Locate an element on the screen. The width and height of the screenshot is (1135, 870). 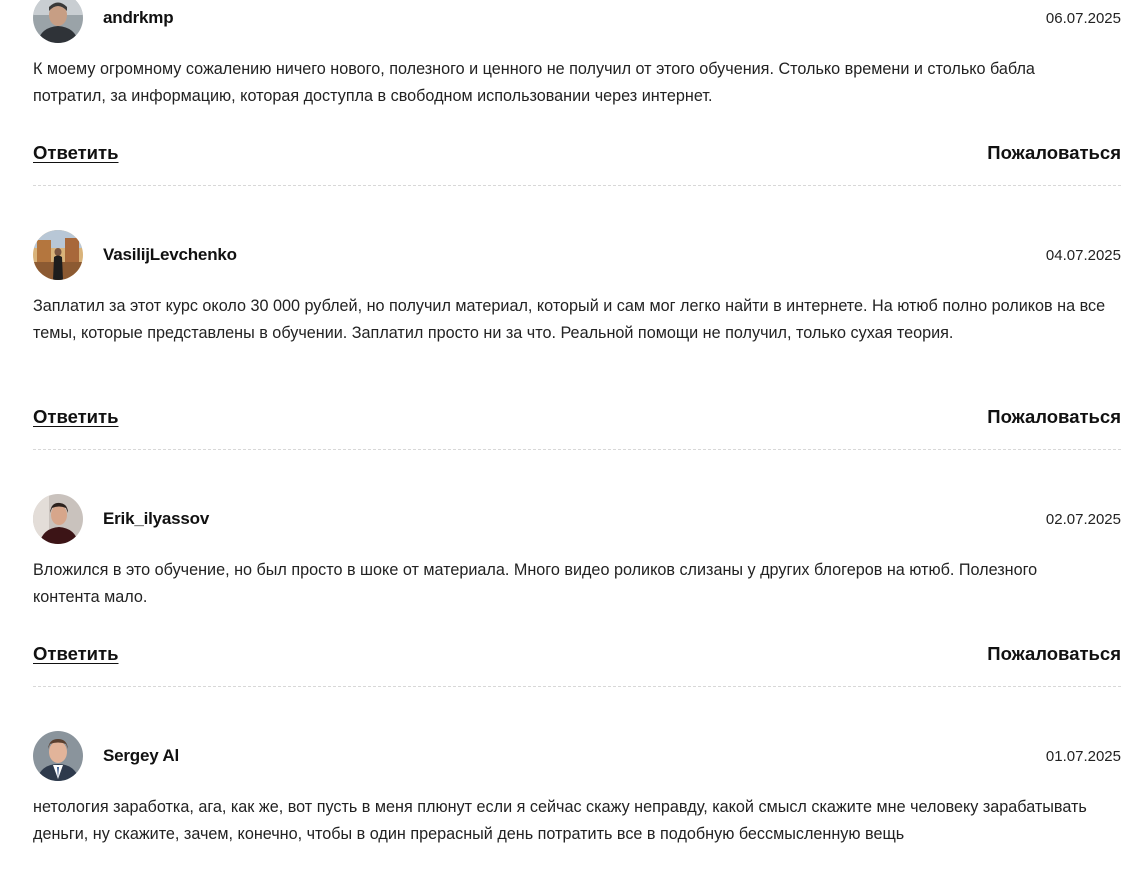
username: Sergey Al is located at coordinates (141, 756).